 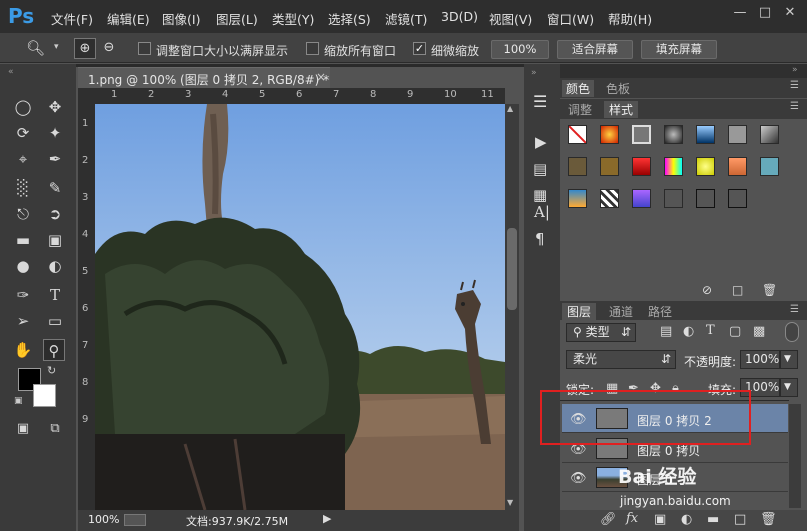 I want to click on blur-tool-icon: ●, so click(x=23, y=266).